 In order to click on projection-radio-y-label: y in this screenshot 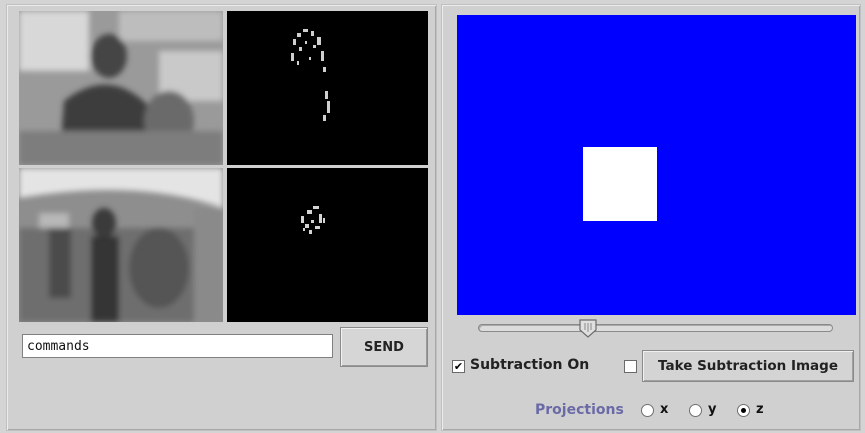, I will do `click(712, 409)`.